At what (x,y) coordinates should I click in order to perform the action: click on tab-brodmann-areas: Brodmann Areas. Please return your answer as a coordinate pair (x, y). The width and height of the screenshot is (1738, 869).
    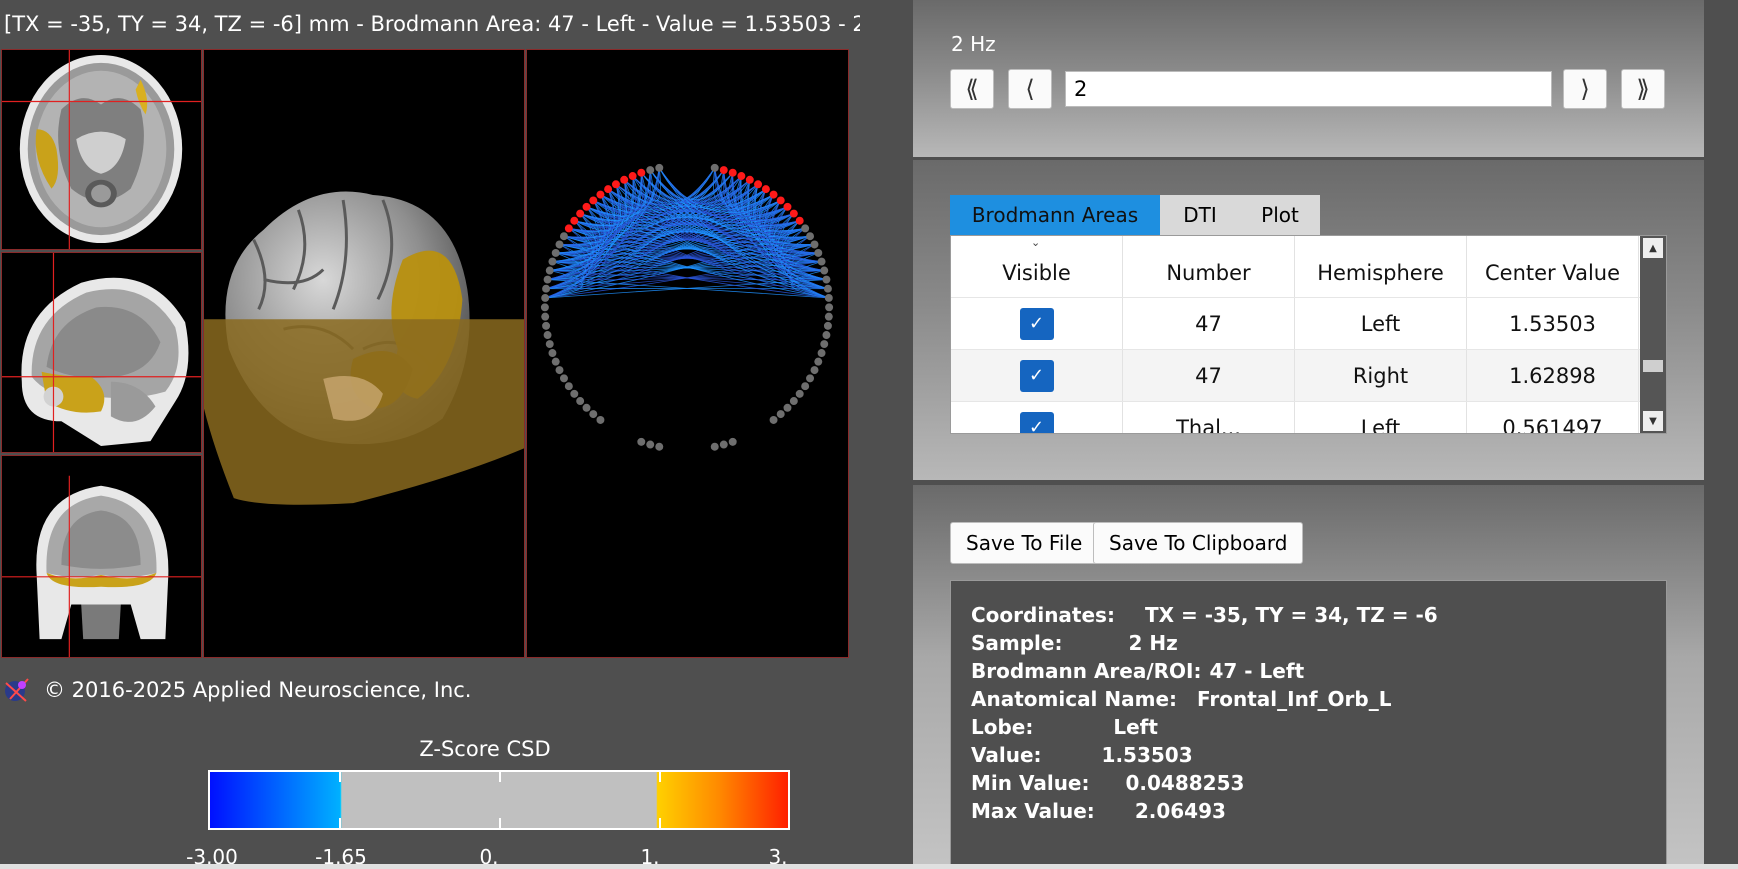
    Looking at the image, I should click on (1055, 215).